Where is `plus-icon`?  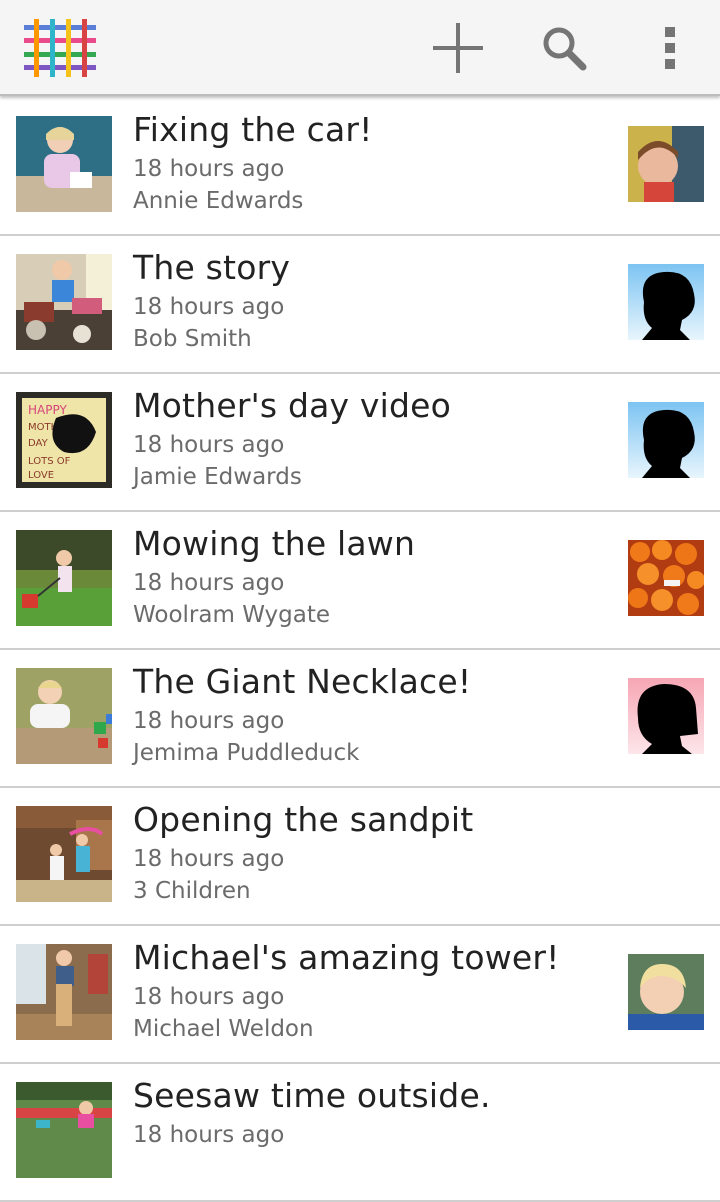
plus-icon is located at coordinates (458, 48).